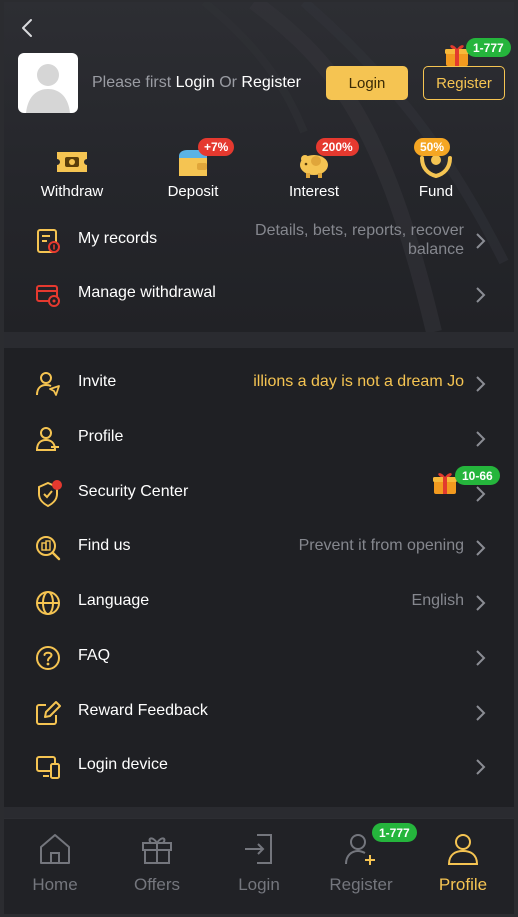  Describe the element at coordinates (463, 884) in the screenshot. I see `tab-label: Profile` at that location.